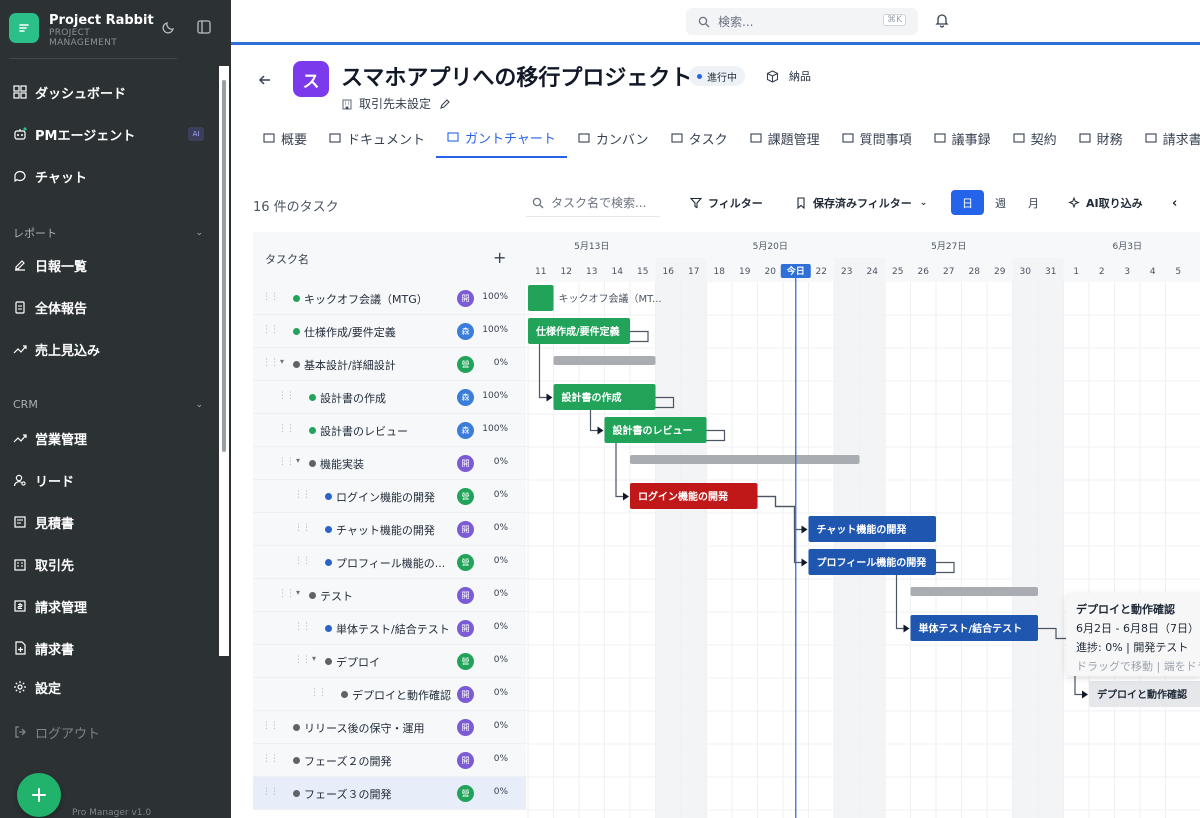 Image resolution: width=1200 pixels, height=818 pixels. Describe the element at coordinates (56, 349) in the screenshot. I see `sidebar-item-2-report: 売上見込み` at that location.